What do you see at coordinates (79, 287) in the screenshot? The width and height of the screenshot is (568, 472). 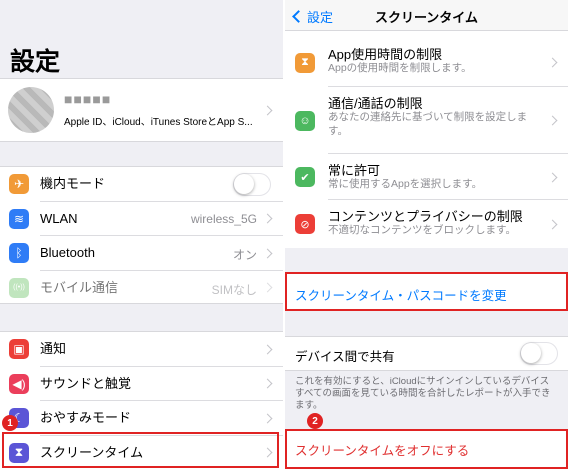 I see `row-label: モバイル通信` at bounding box center [79, 287].